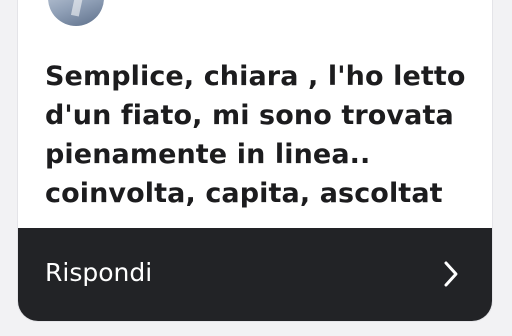 The image size is (512, 336). Describe the element at coordinates (76, 13) in the screenshot. I see `avatar` at that location.